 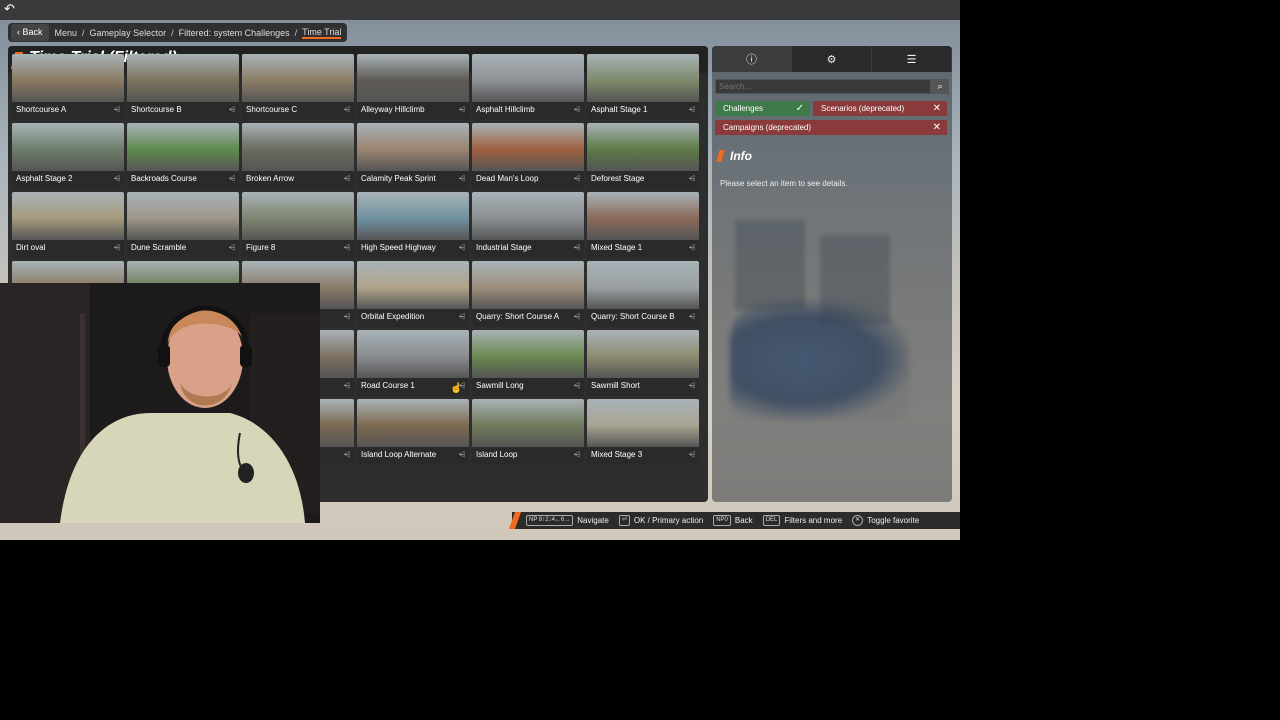 What do you see at coordinates (298, 225) in the screenshot?
I see `challenge-tile: Figure 8 ⩤` at bounding box center [298, 225].